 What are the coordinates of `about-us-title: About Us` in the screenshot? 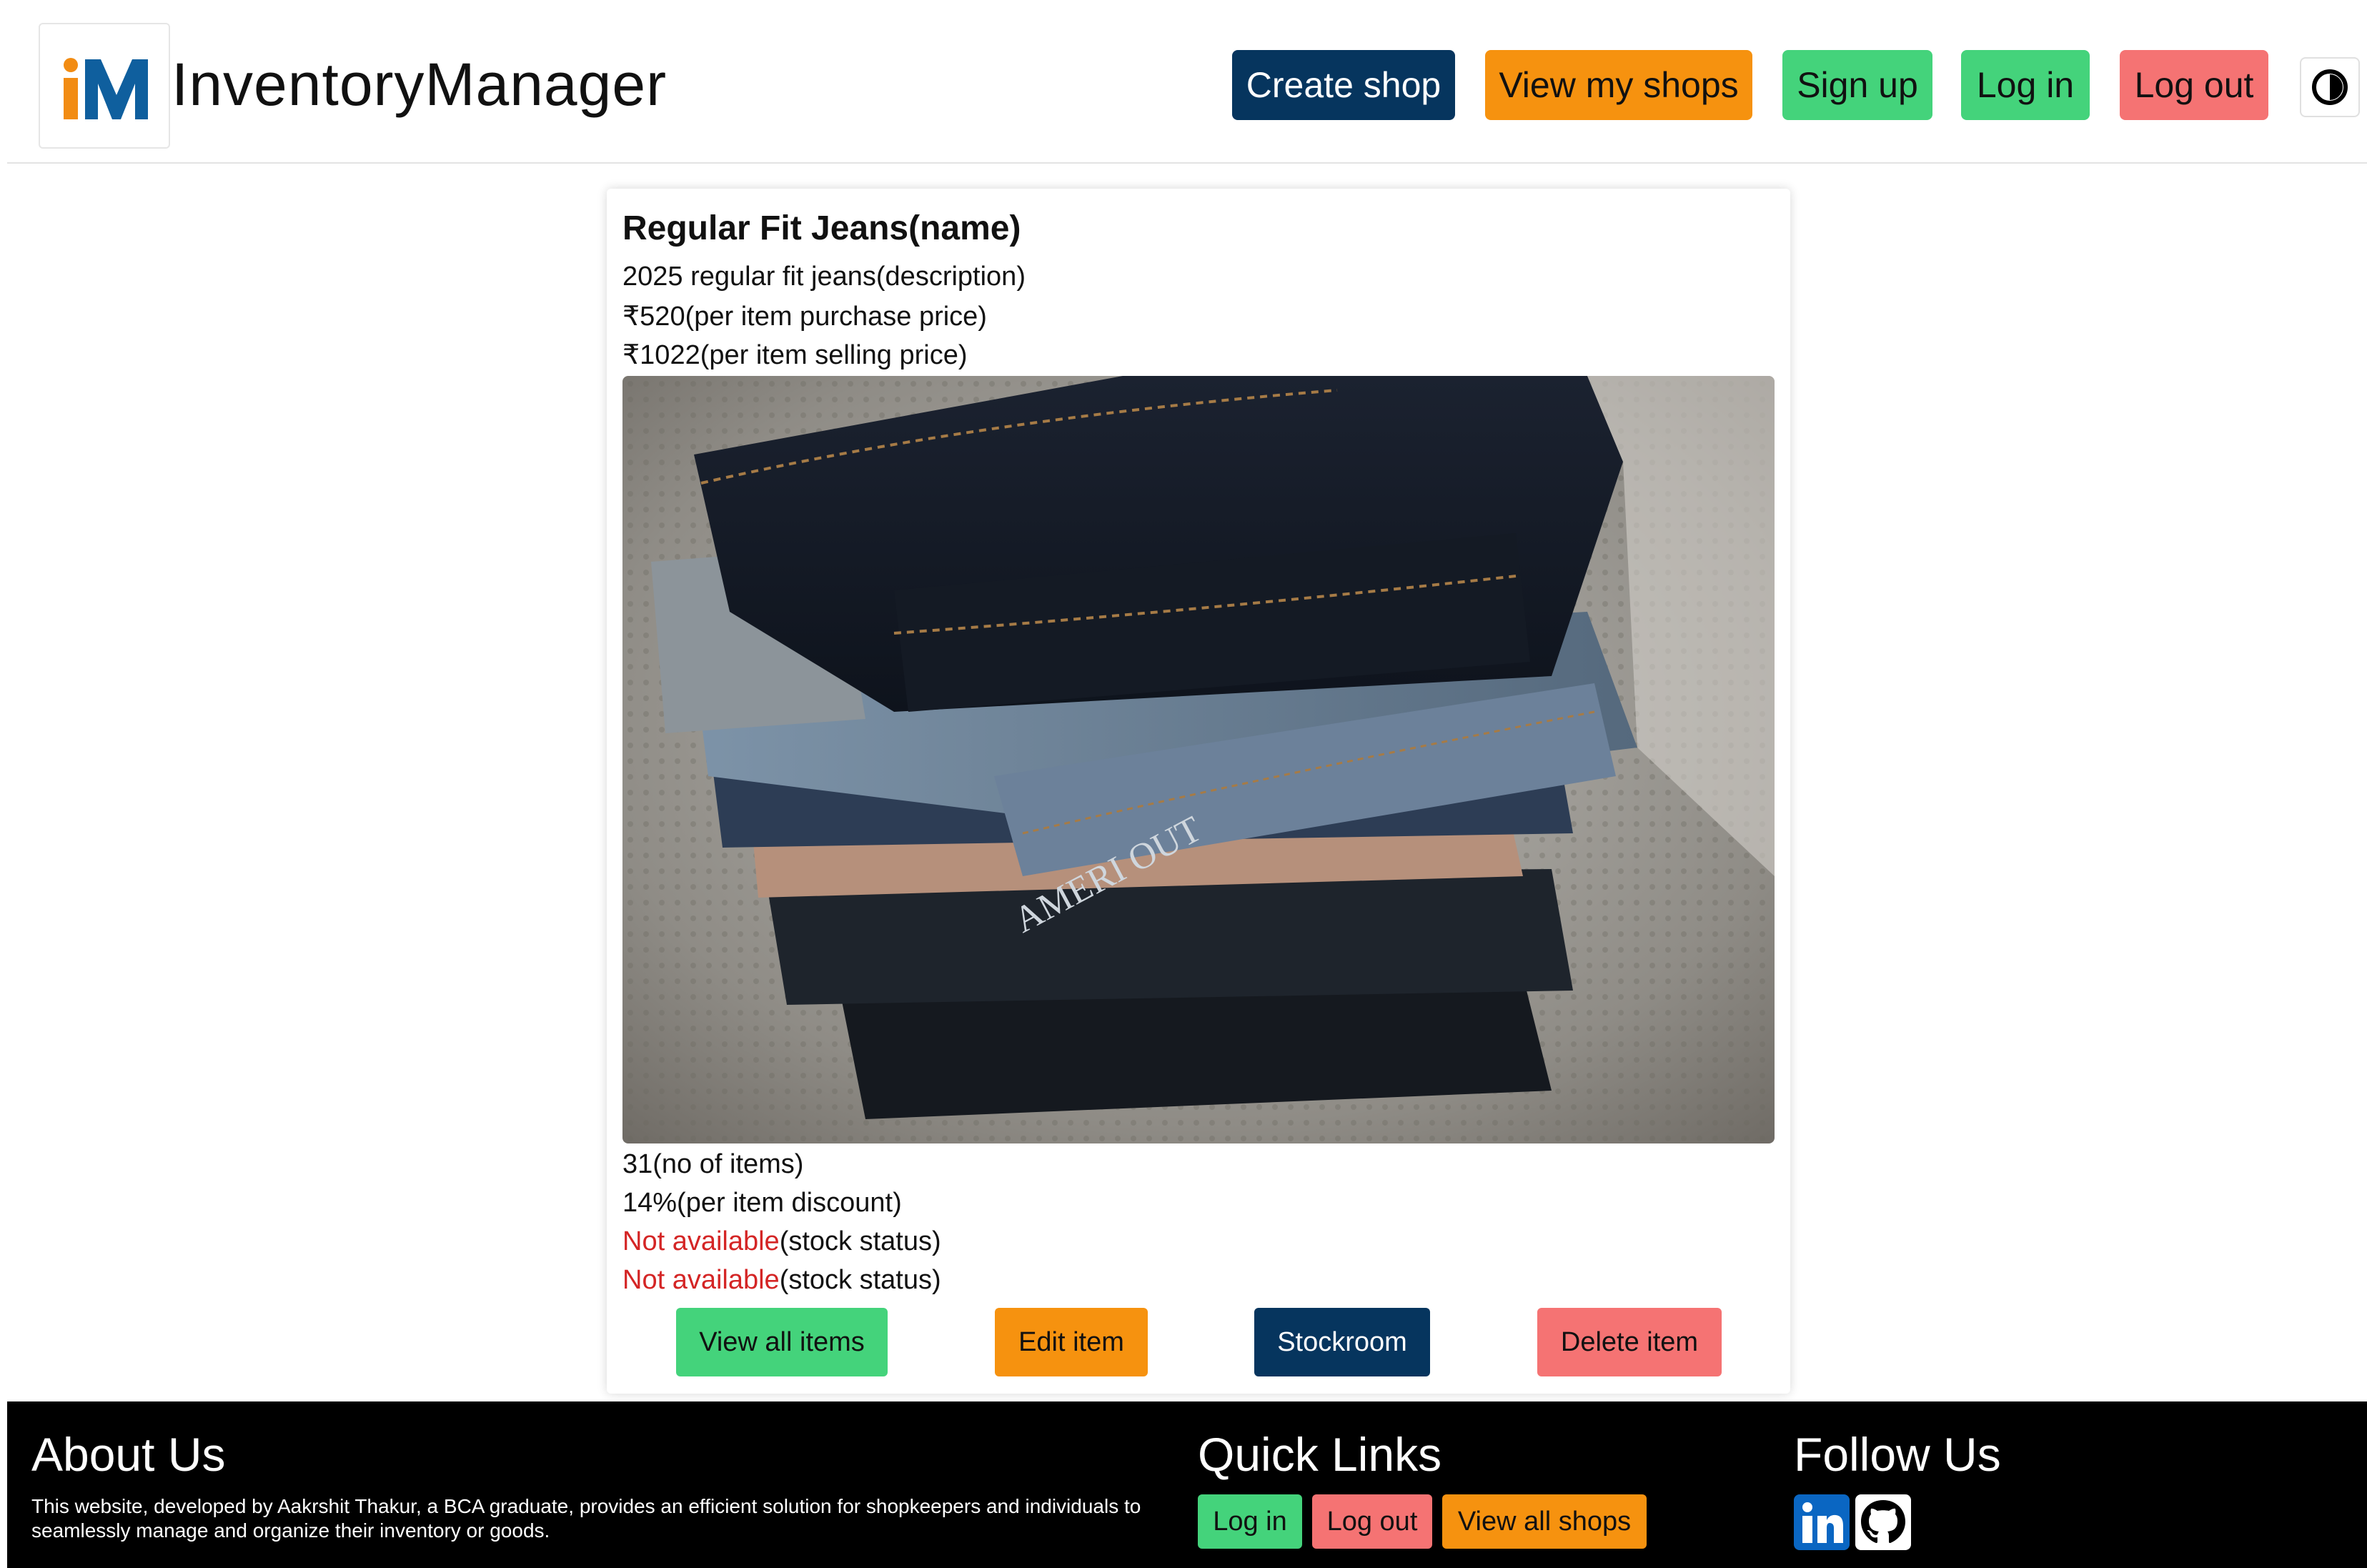 It's located at (128, 1454).